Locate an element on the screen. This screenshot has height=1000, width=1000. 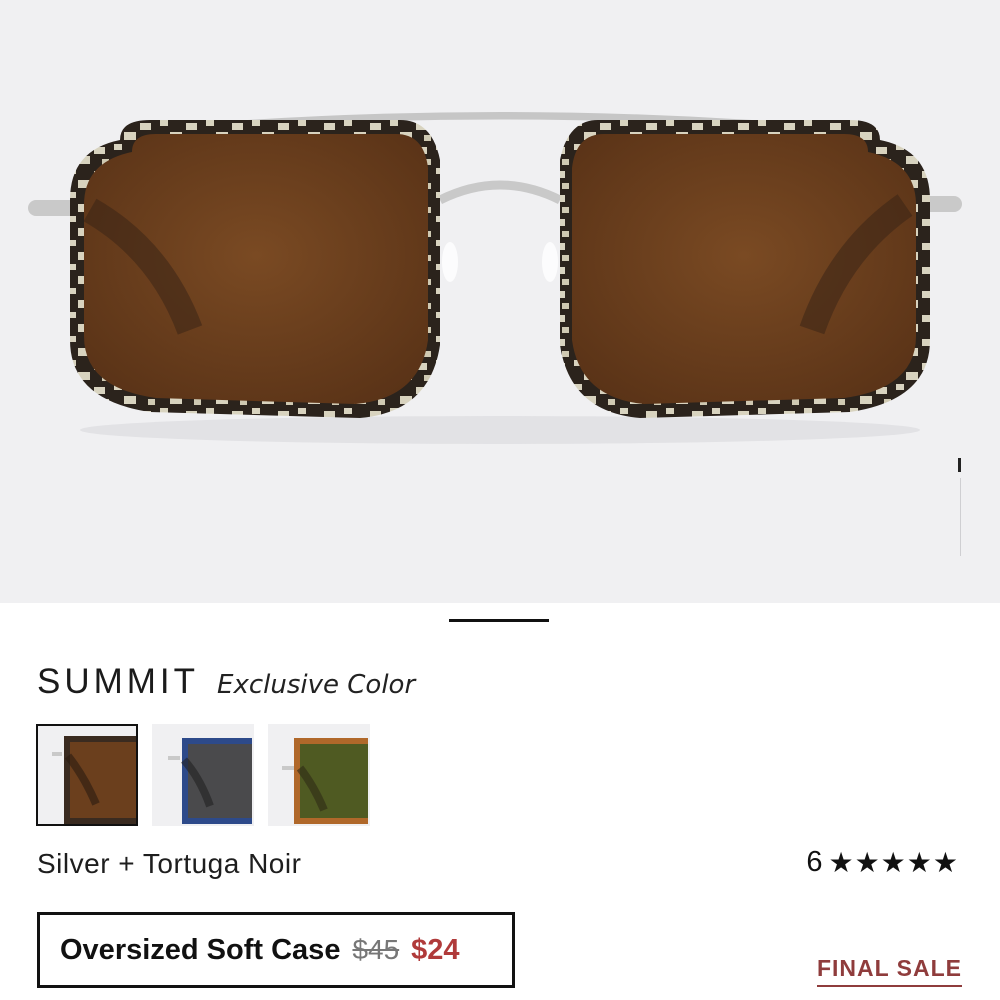
addon-original-price: $45 is located at coordinates (376, 949).